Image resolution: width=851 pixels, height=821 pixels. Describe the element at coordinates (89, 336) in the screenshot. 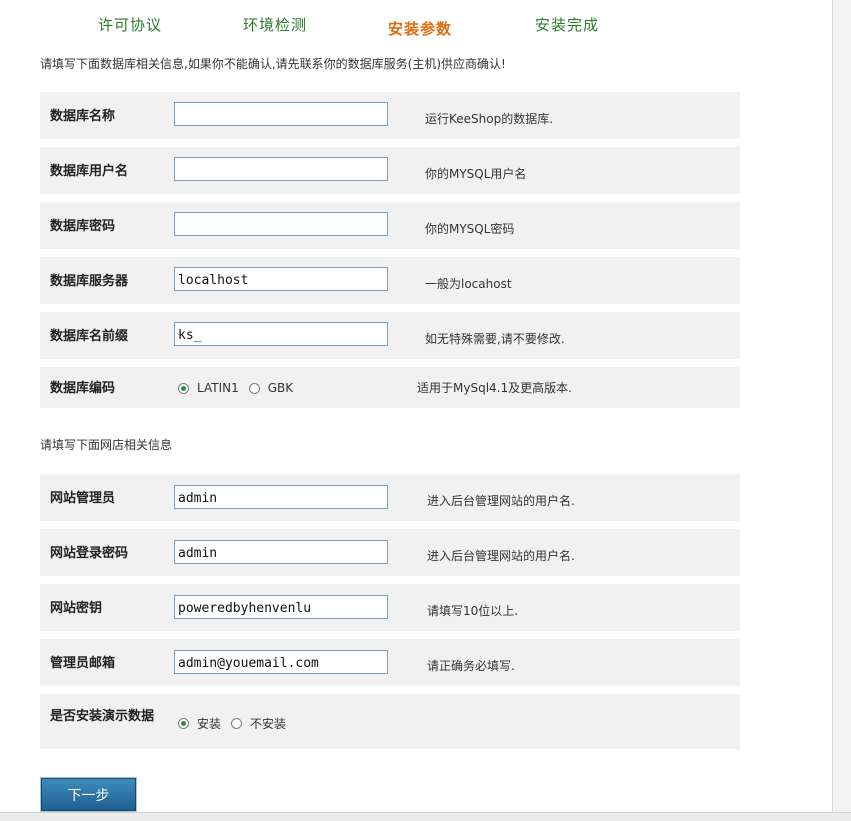

I see `db-prefix-label: 数据库名前缀` at that location.